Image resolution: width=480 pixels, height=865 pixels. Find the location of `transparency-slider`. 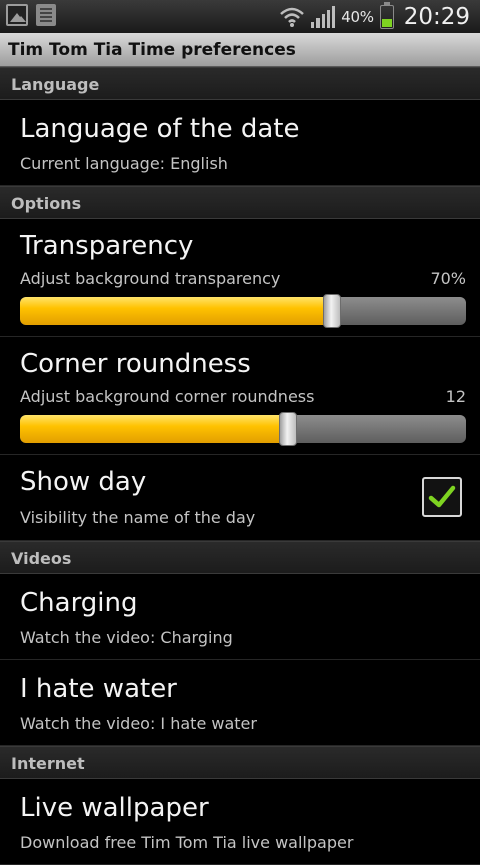

transparency-slider is located at coordinates (243, 311).